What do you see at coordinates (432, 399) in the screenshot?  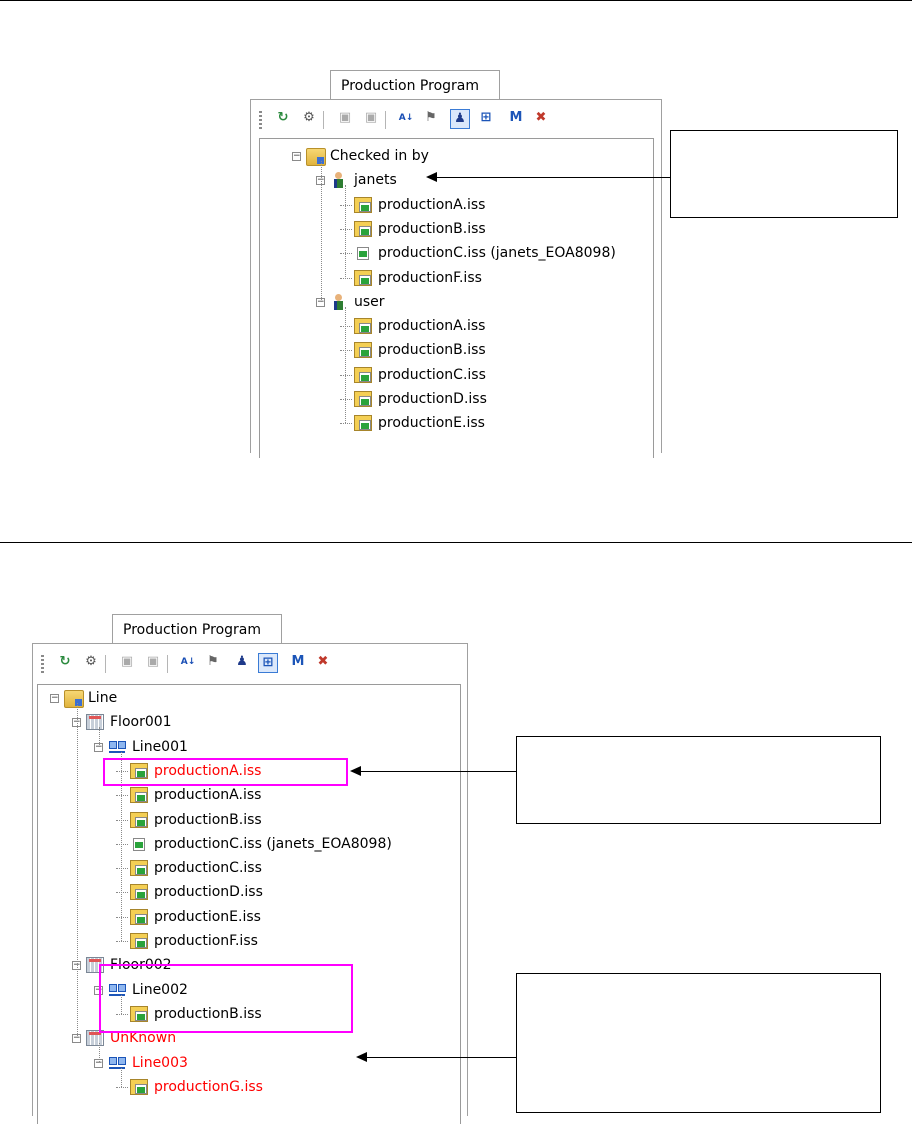 I see `tree-node-label: productionD.iss` at bounding box center [432, 399].